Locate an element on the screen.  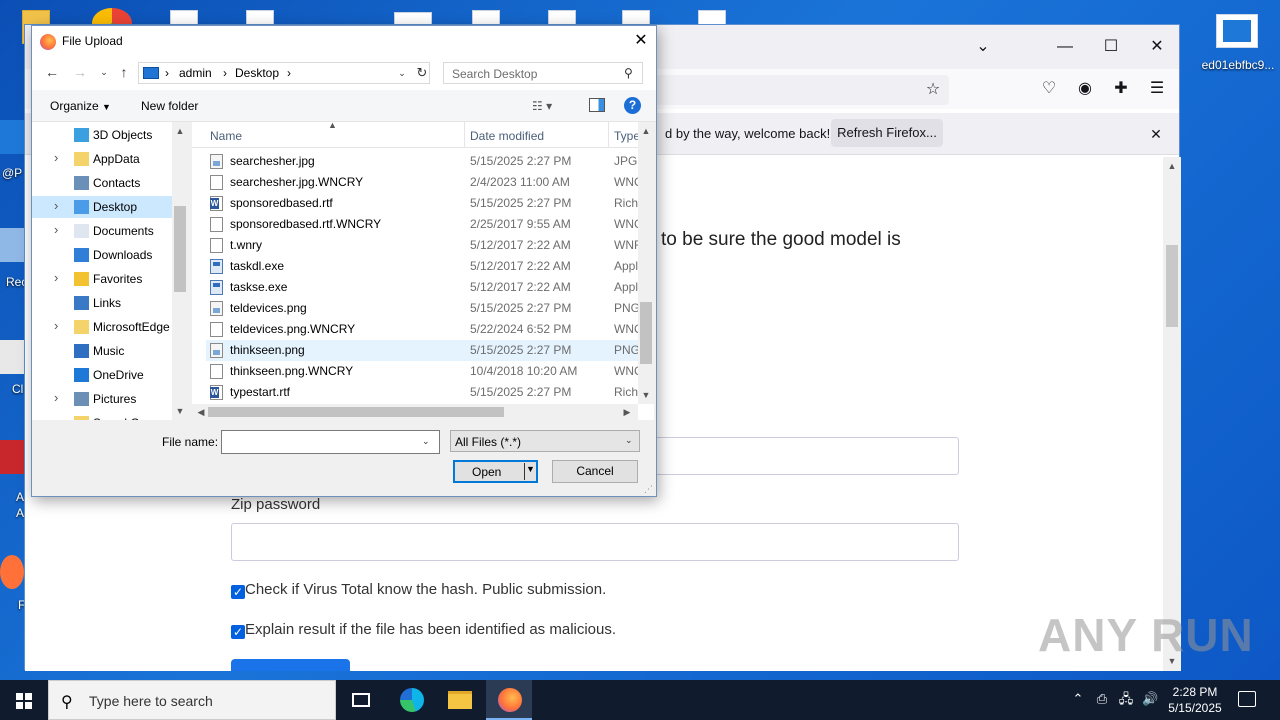
help-icon: ? is located at coordinates (632, 105).